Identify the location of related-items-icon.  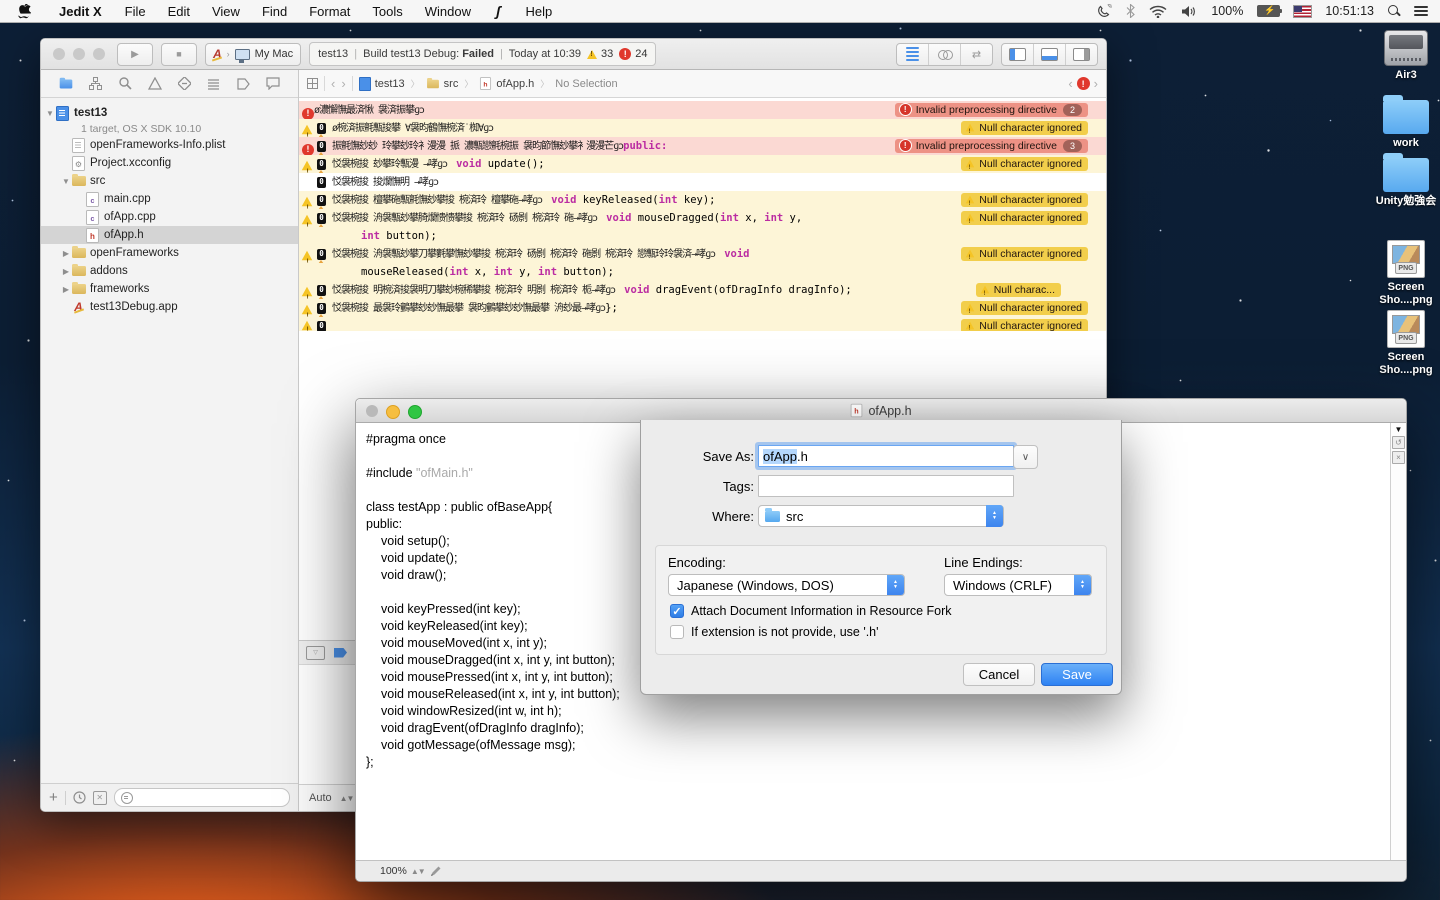
(312, 83).